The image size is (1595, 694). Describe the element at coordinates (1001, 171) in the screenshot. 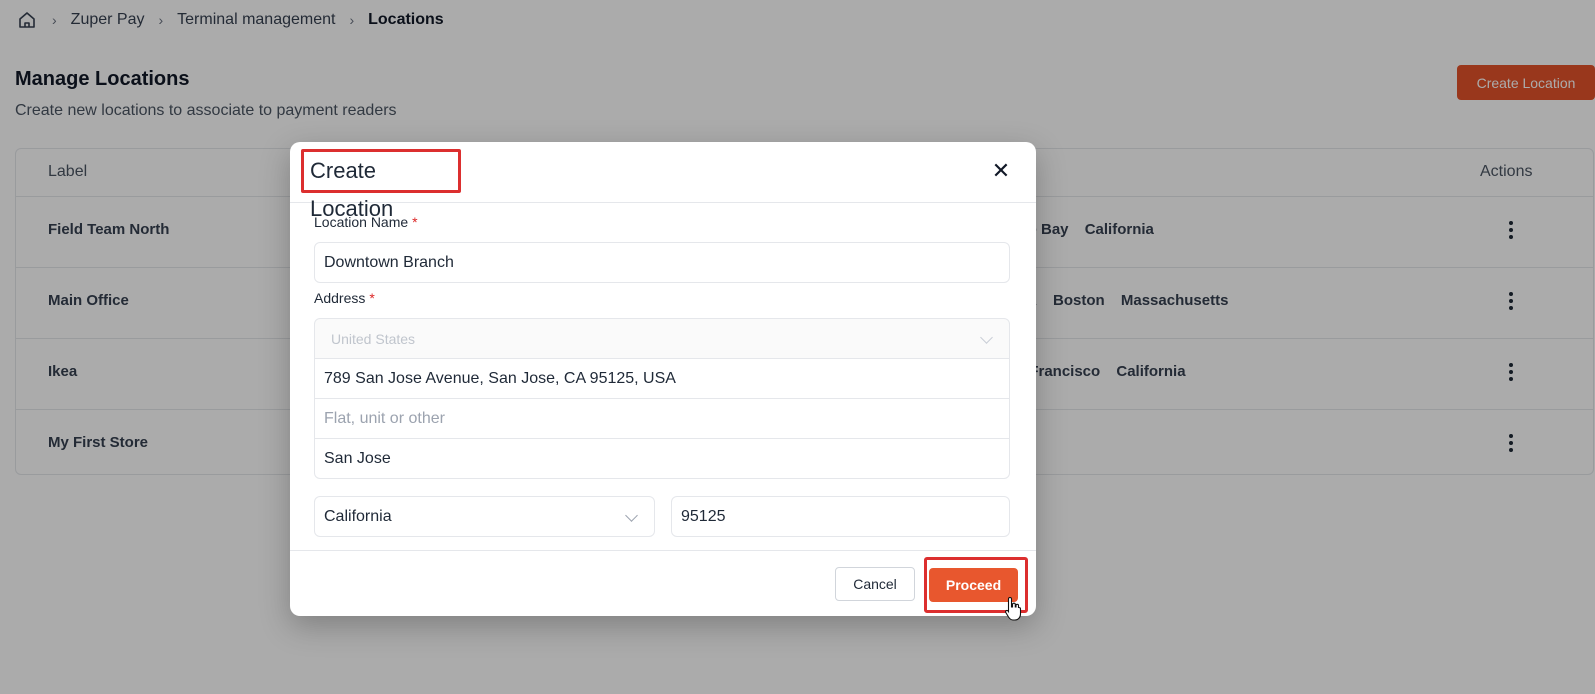

I see `close-icon: ✕` at that location.